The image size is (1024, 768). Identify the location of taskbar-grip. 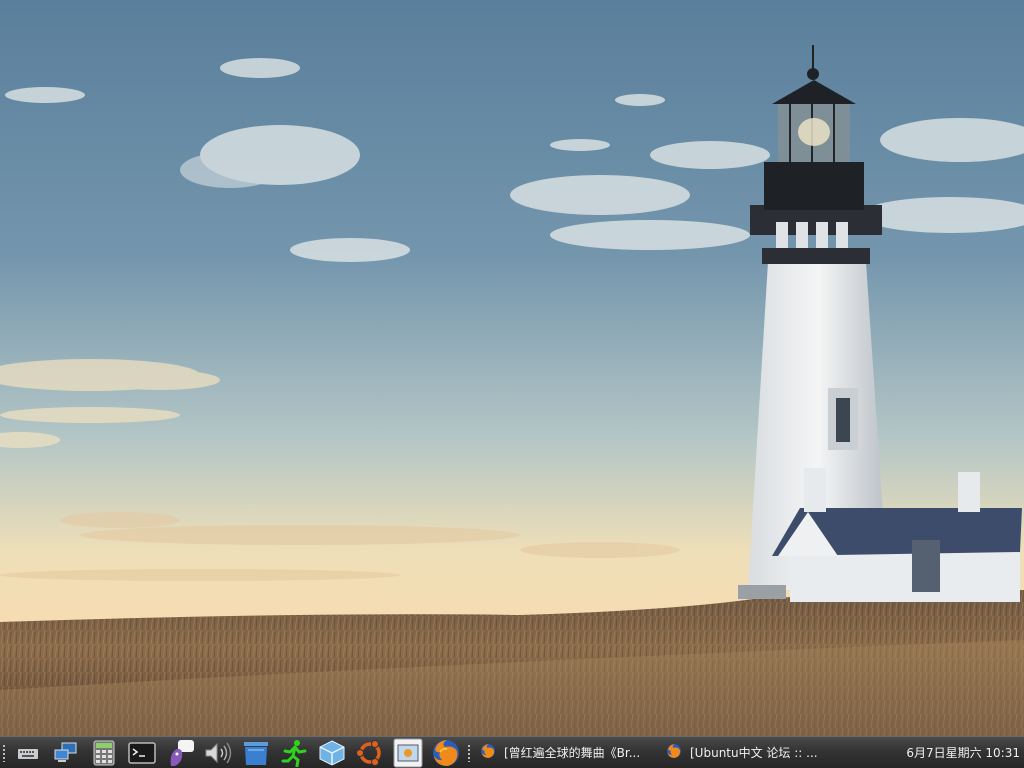
(4, 752).